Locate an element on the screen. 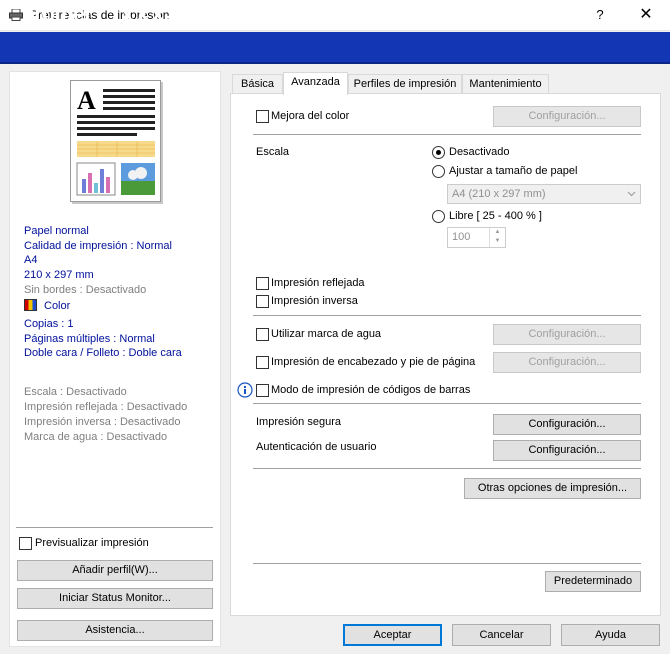 The image size is (670, 654). user-auth-label: Autenticación de usuario is located at coordinates (316, 447).